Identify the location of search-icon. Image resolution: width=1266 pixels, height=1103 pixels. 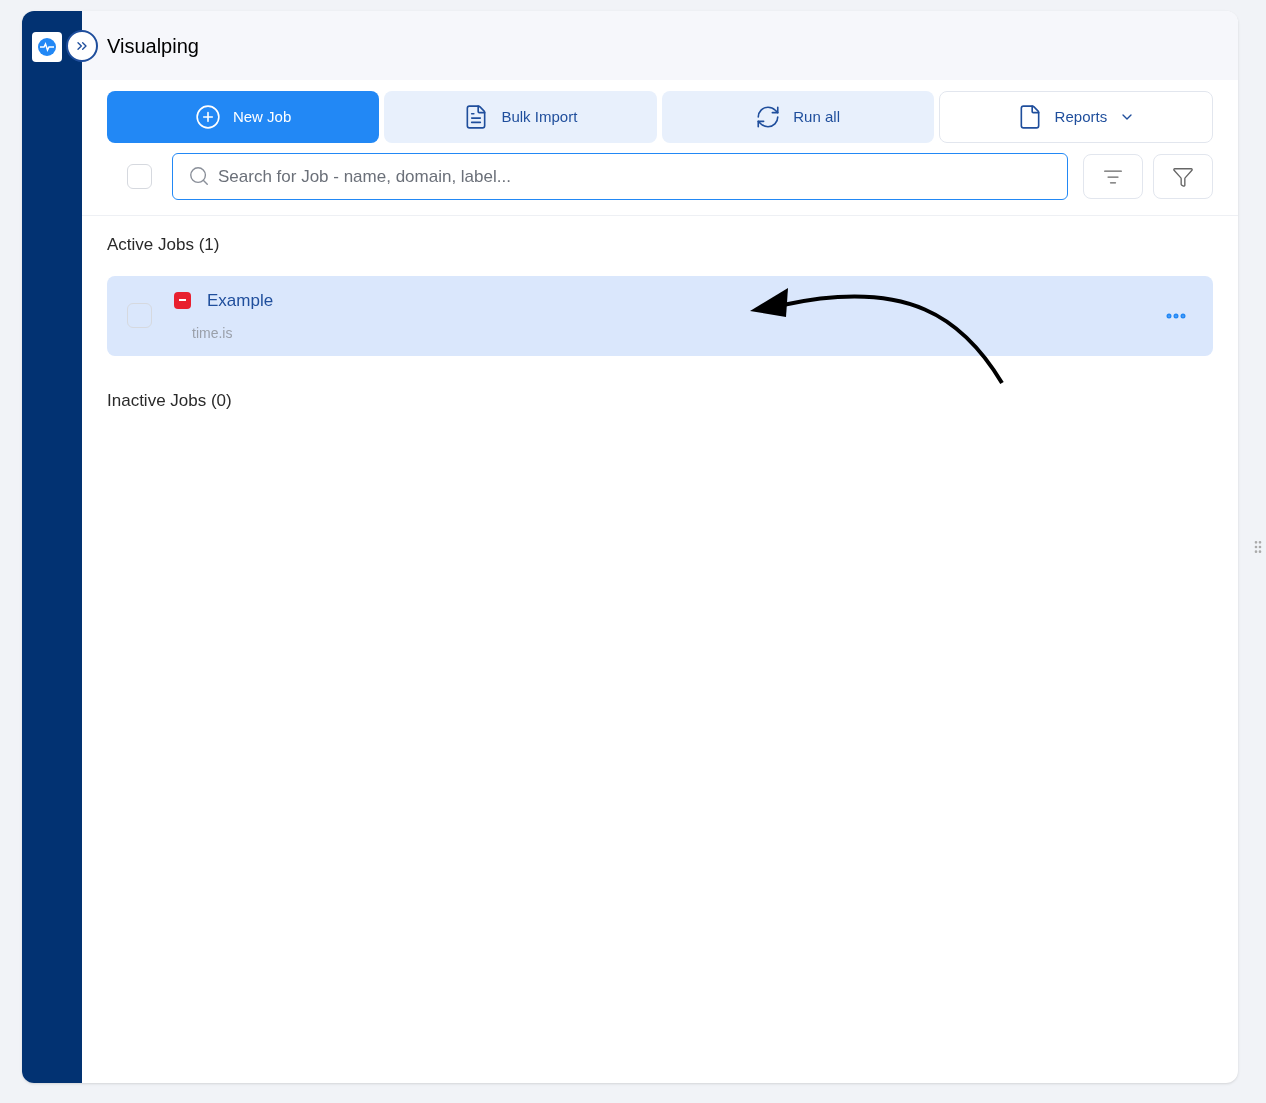
(199, 176).